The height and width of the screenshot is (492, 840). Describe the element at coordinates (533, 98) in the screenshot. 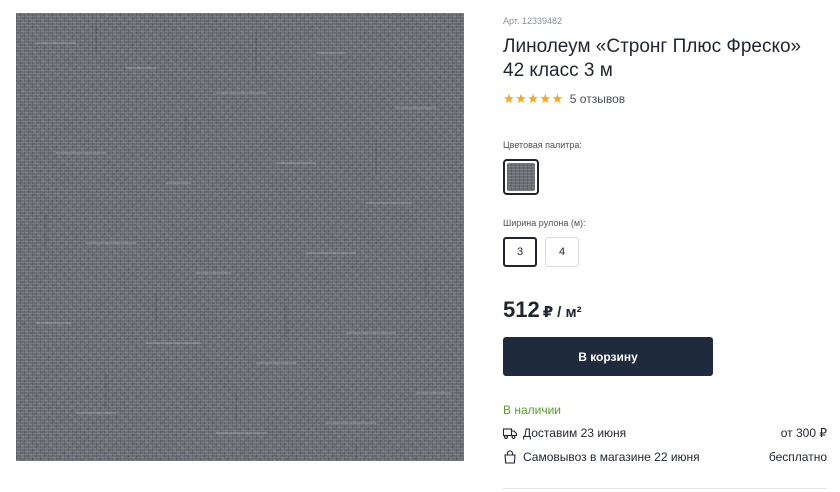

I see `star-rating-icon: ★★★★★` at that location.